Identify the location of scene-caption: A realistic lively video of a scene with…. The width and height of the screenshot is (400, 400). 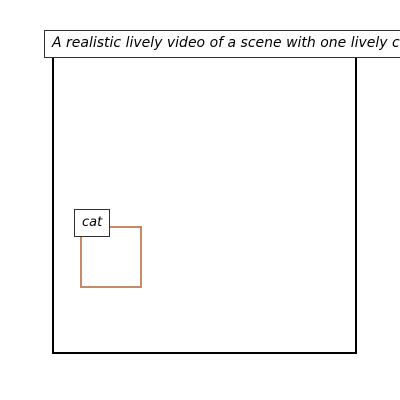
(222, 44).